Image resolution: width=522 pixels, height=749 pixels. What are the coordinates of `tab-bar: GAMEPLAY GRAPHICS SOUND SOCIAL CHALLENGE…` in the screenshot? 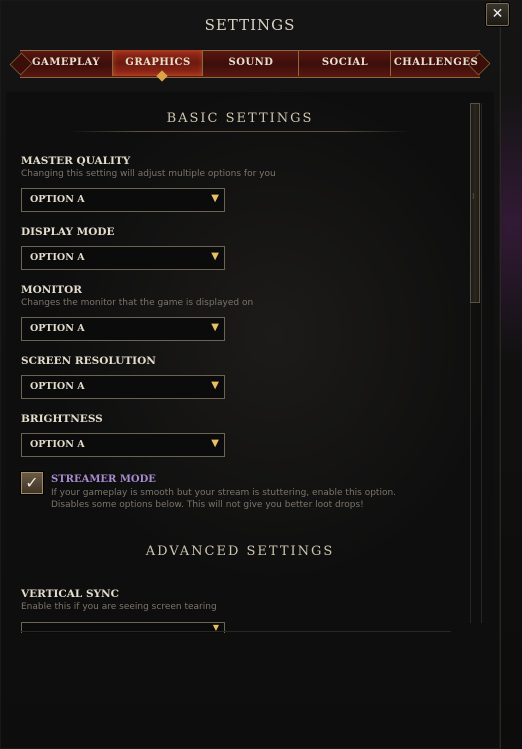 It's located at (250, 65).